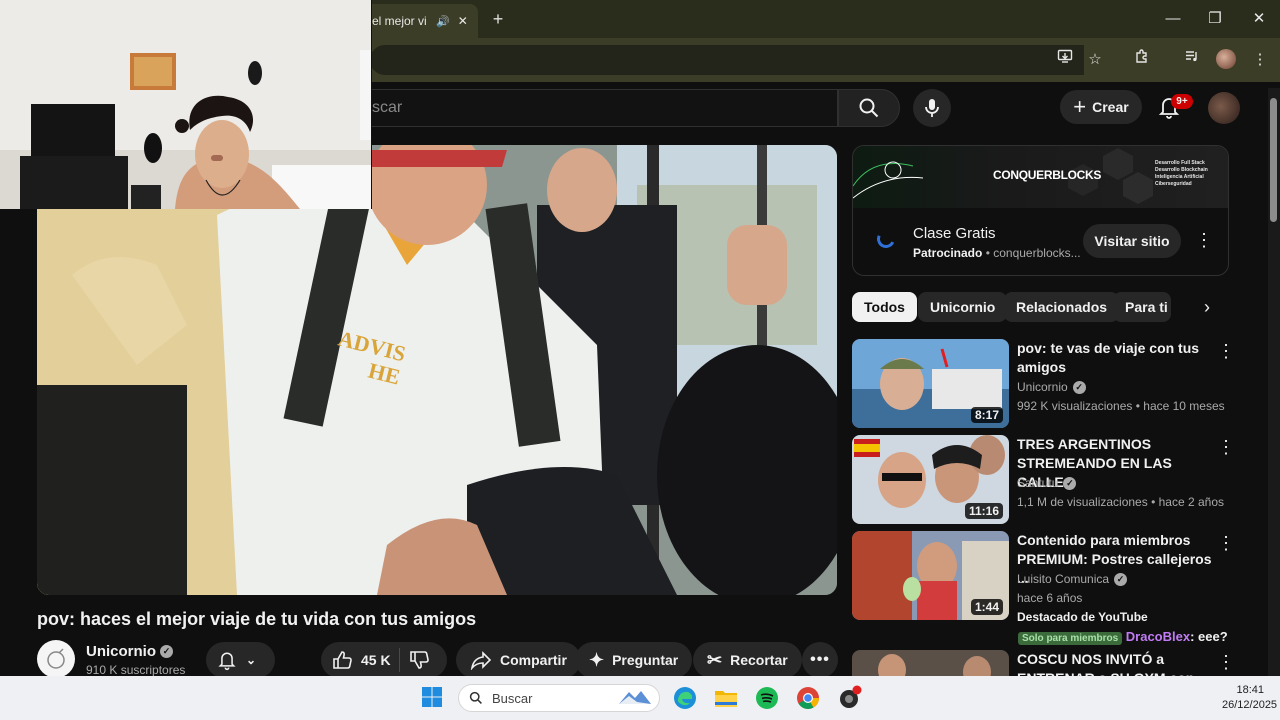 The width and height of the screenshot is (1280, 720). I want to click on install-icon, so click(1065, 60).